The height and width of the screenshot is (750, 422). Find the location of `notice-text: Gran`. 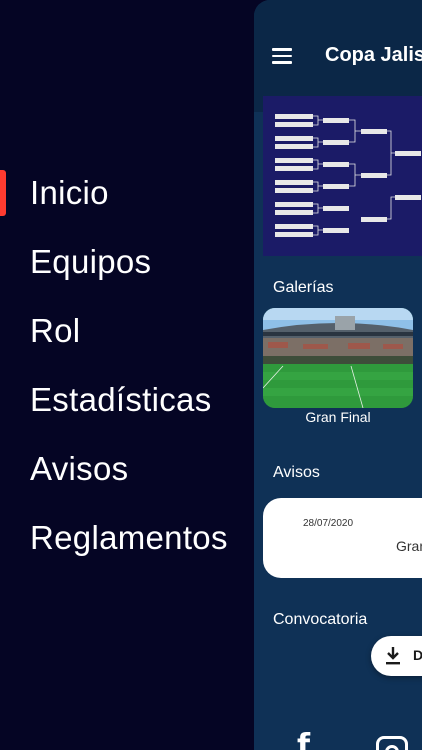

notice-text: Gran is located at coordinates (409, 546).